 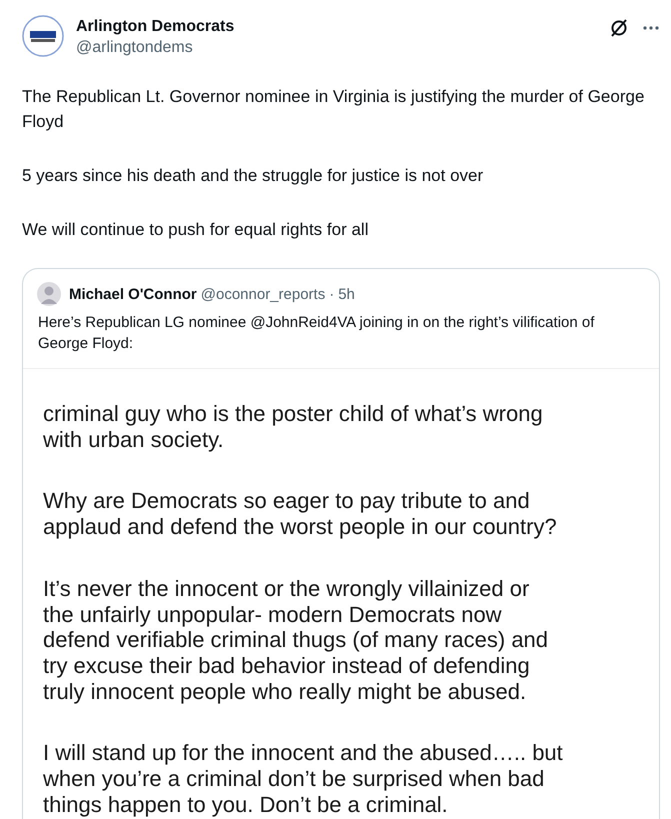 I want to click on quote-time: 5h, so click(x=346, y=294).